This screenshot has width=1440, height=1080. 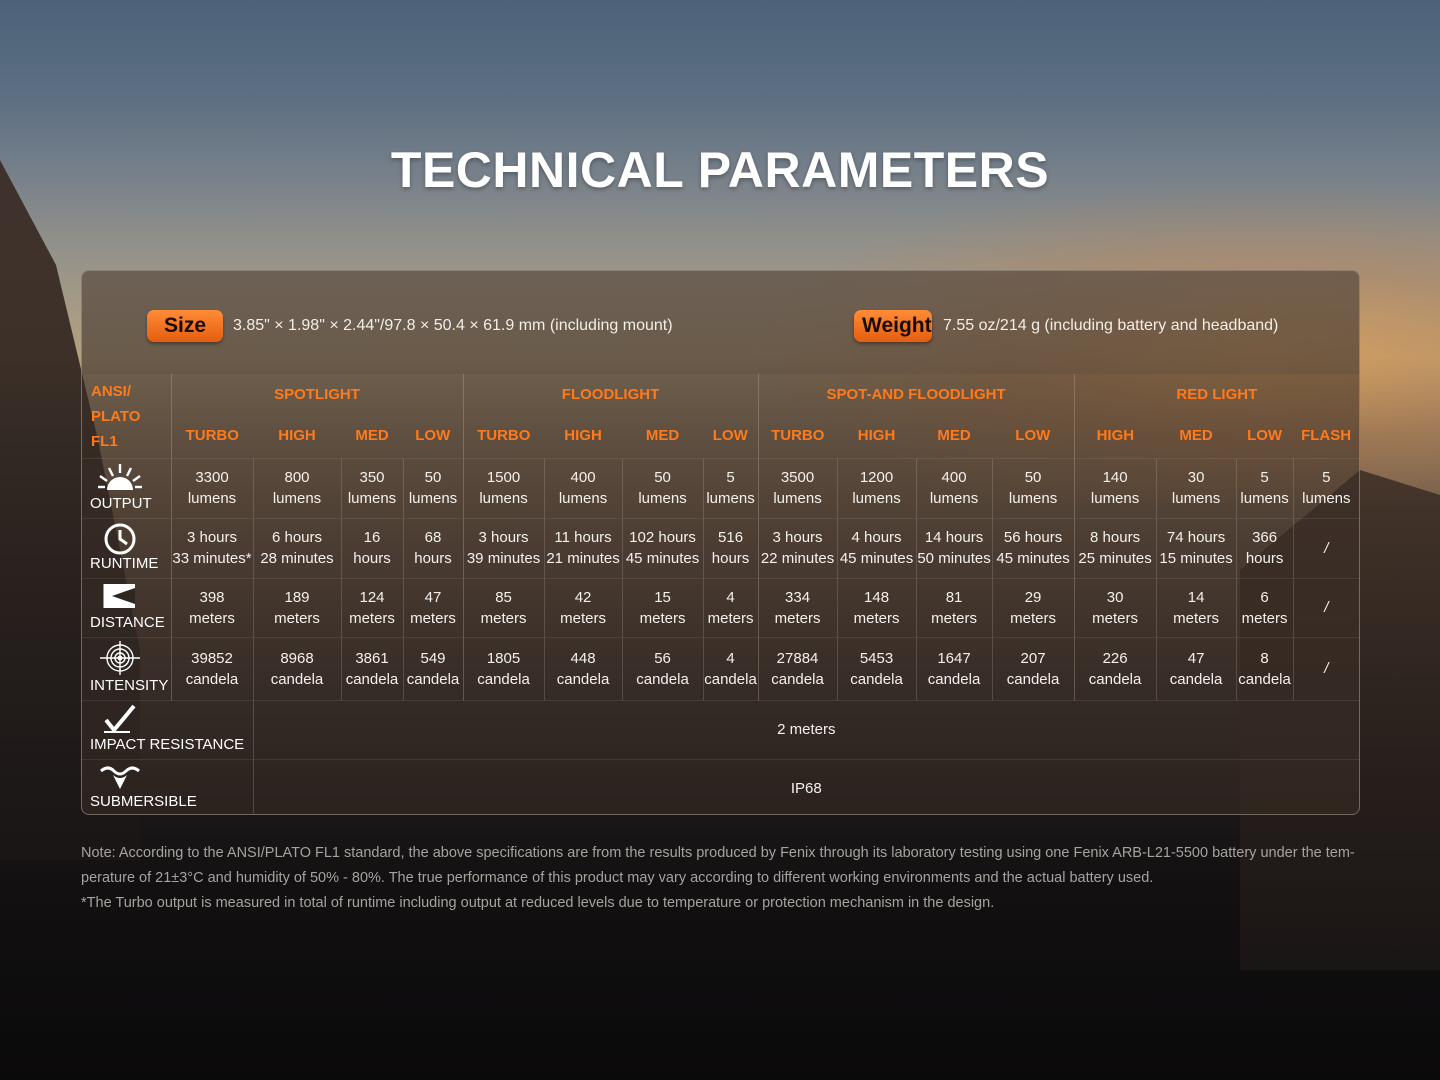 I want to click on runtime-value: 4 hours, so click(x=876, y=537).